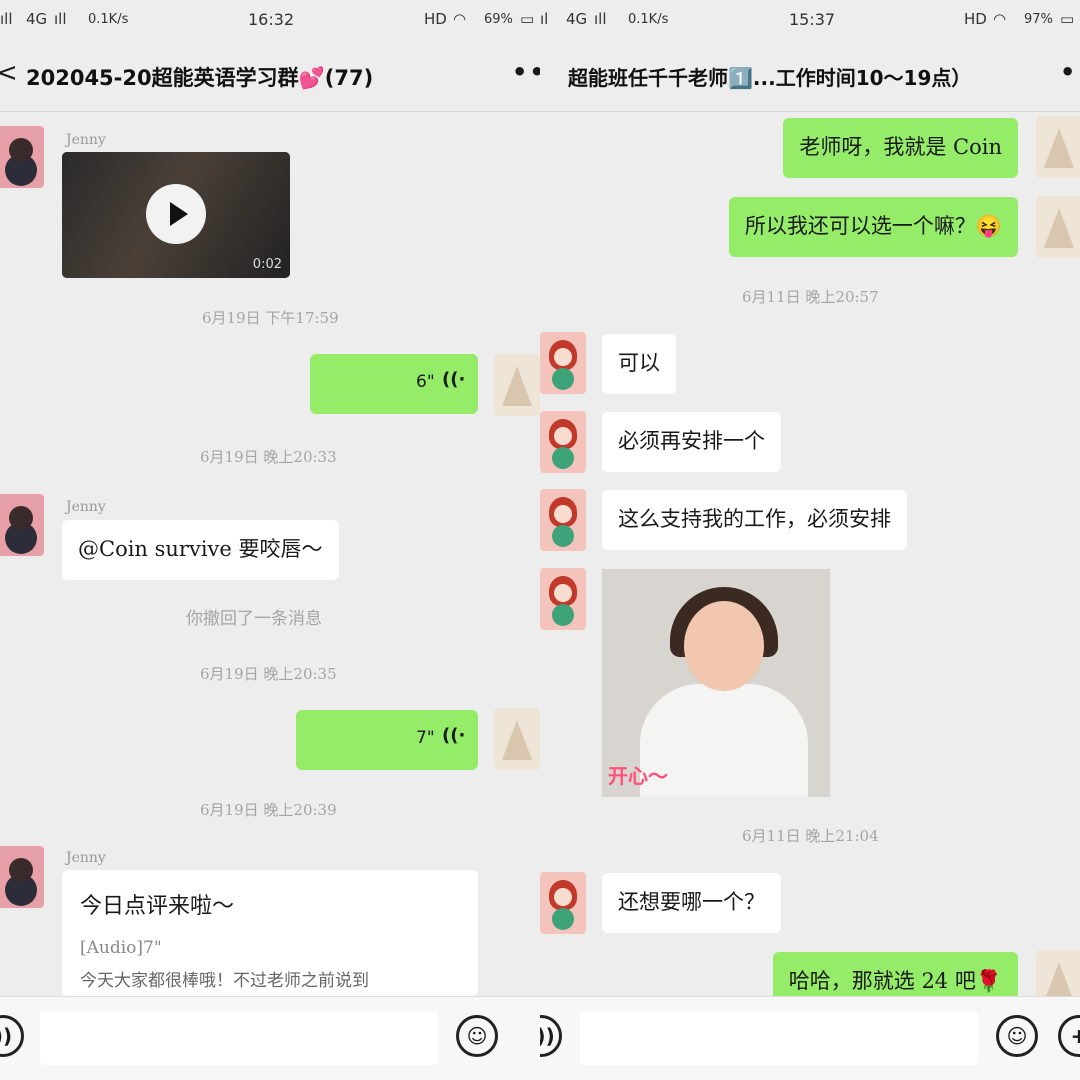 The width and height of the screenshot is (1080, 1080). I want to click on signal-icon: ıll, so click(6, 19).